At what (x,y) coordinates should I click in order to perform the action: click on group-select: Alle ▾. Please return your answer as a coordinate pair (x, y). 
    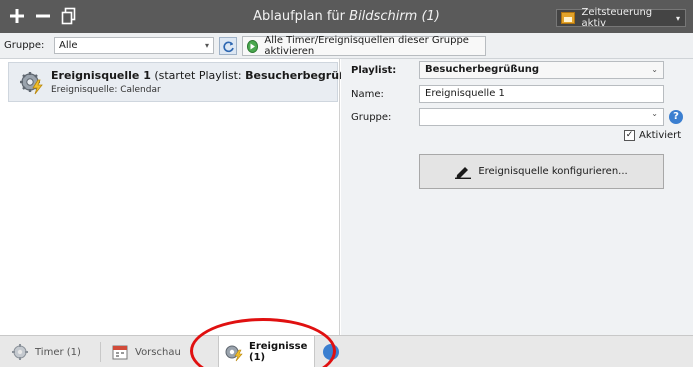
    Looking at the image, I should click on (134, 45).